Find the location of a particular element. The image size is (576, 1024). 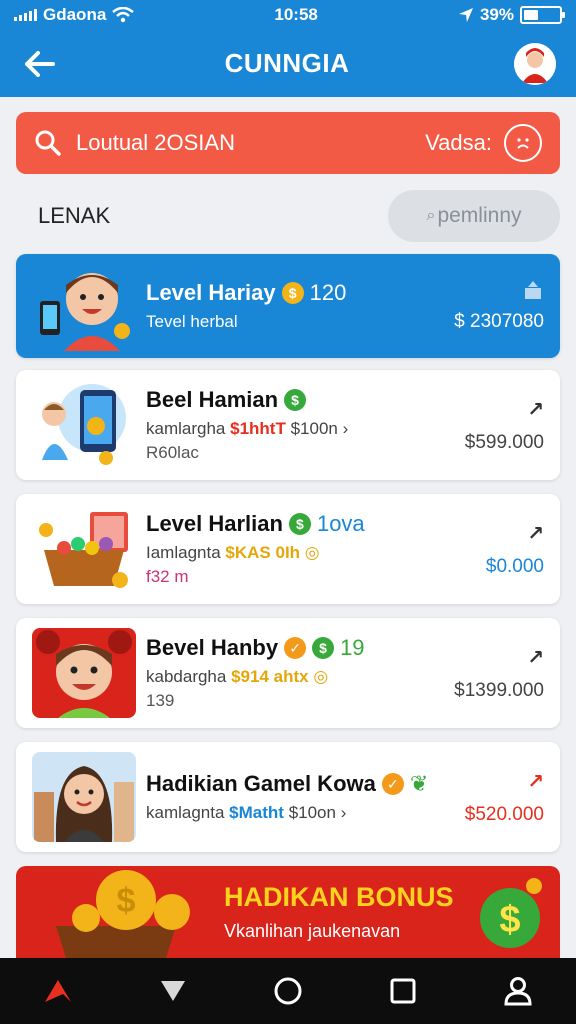

card-meta: 139 is located at coordinates (160, 700).